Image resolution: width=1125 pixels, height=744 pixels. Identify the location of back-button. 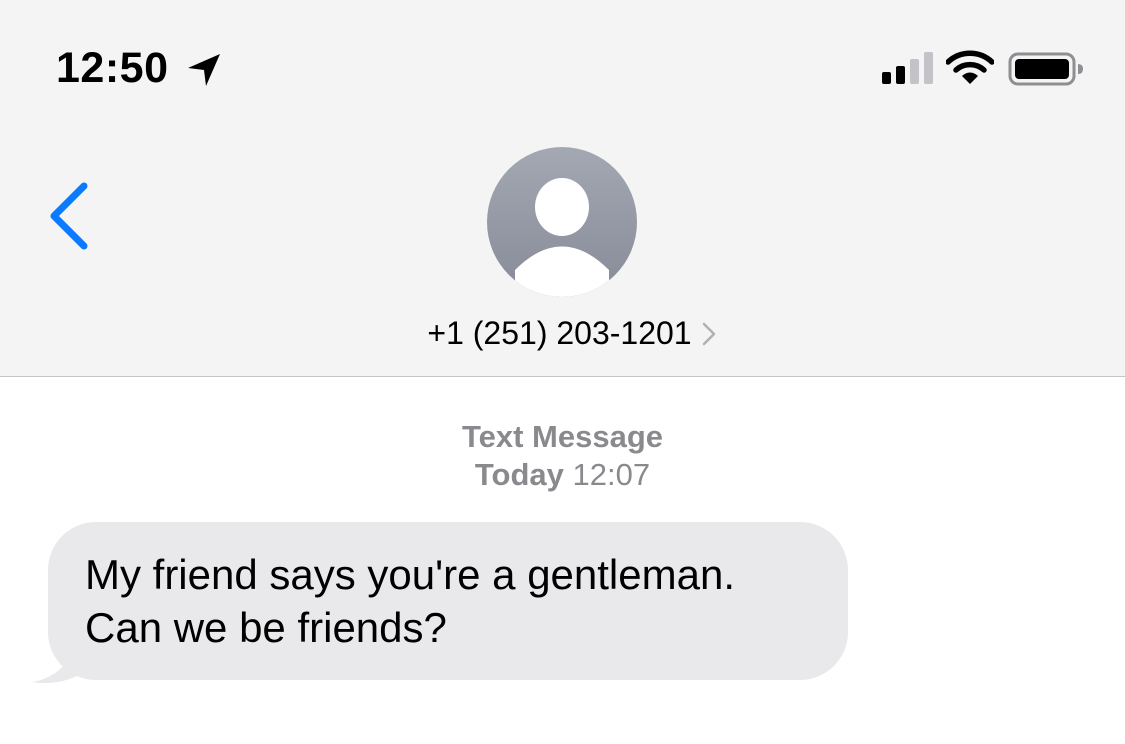
(70, 216).